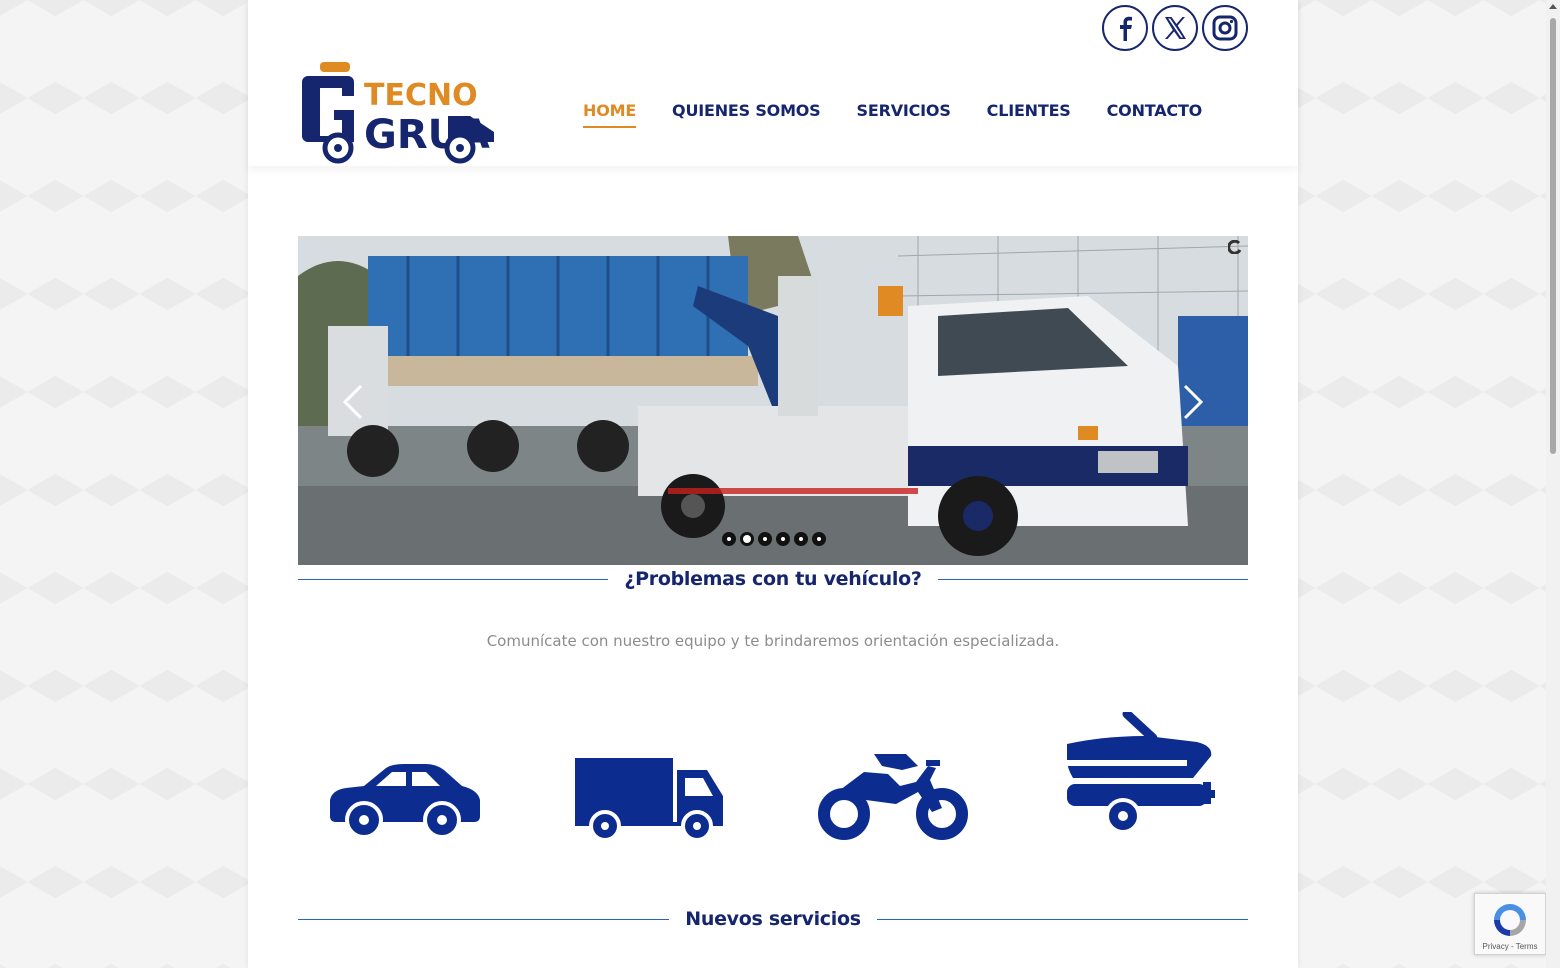  Describe the element at coordinates (421, 95) in the screenshot. I see `logo-tecno: TECNO` at that location.